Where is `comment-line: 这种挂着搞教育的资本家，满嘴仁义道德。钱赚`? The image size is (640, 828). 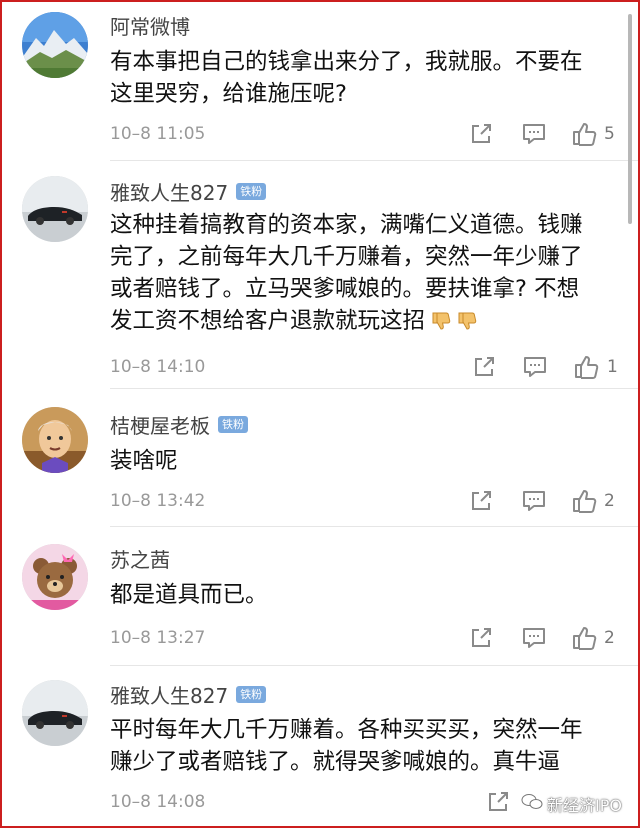 comment-line: 这种挂着搞教育的资本家，满嘴仁义道德。钱赚 is located at coordinates (346, 225).